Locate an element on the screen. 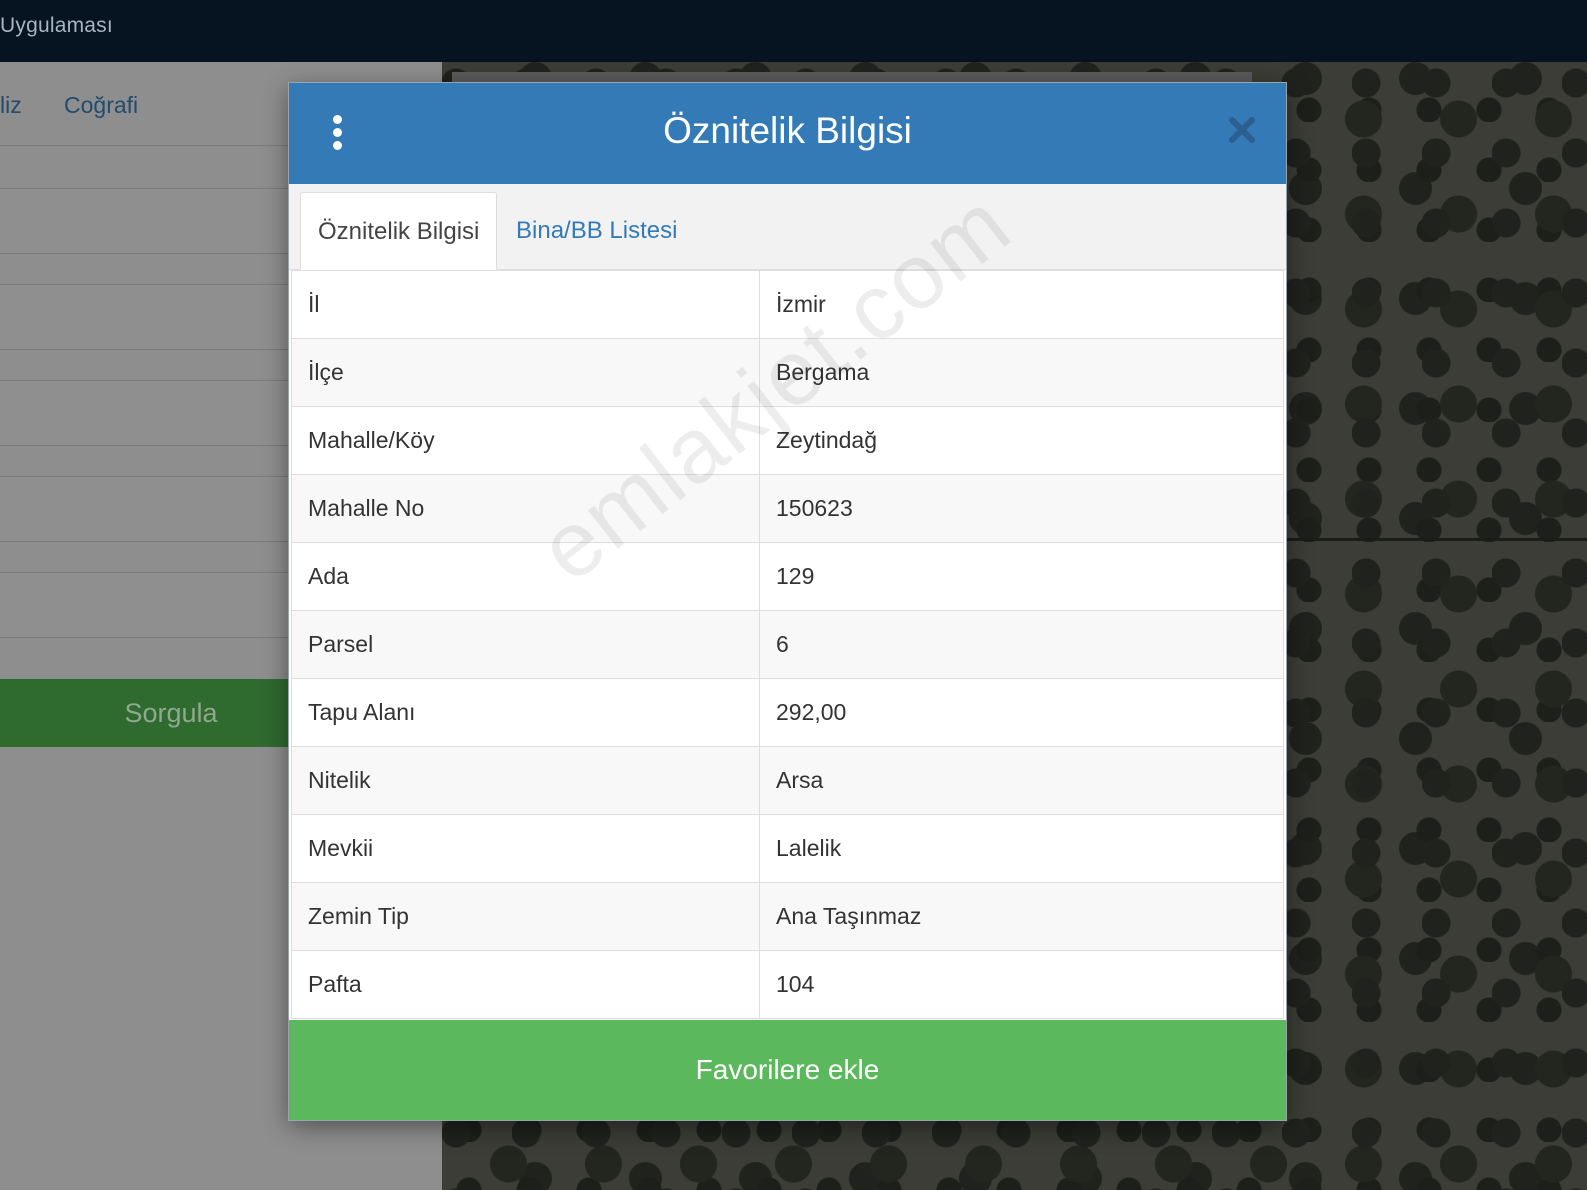 The height and width of the screenshot is (1190, 1587). table-row: Mahalle No 150623 is located at coordinates (787, 508).